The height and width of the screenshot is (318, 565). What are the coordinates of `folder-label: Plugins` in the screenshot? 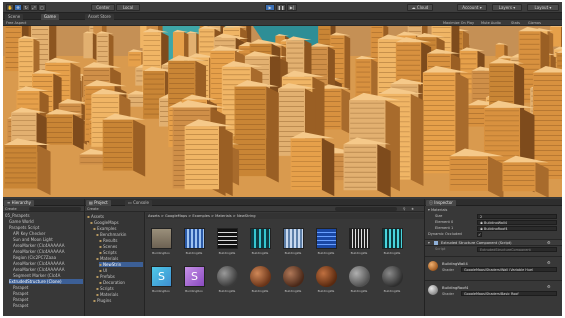 It's located at (104, 300).